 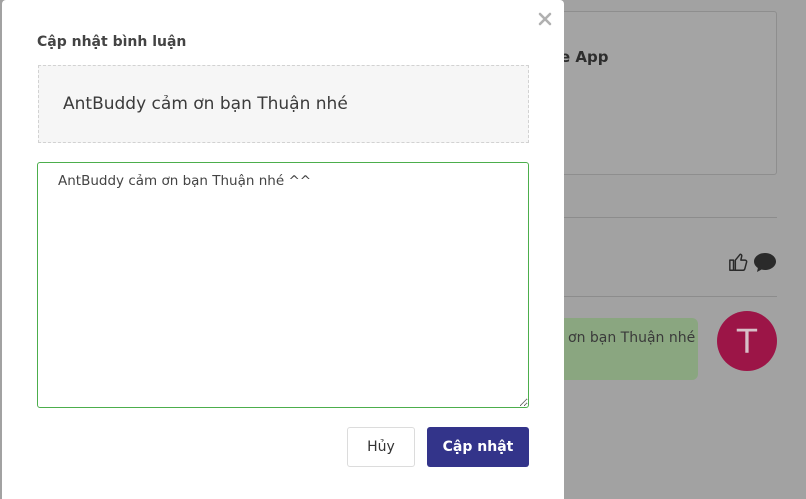 What do you see at coordinates (381, 447) in the screenshot?
I see `cancel-button: Hủy` at bounding box center [381, 447].